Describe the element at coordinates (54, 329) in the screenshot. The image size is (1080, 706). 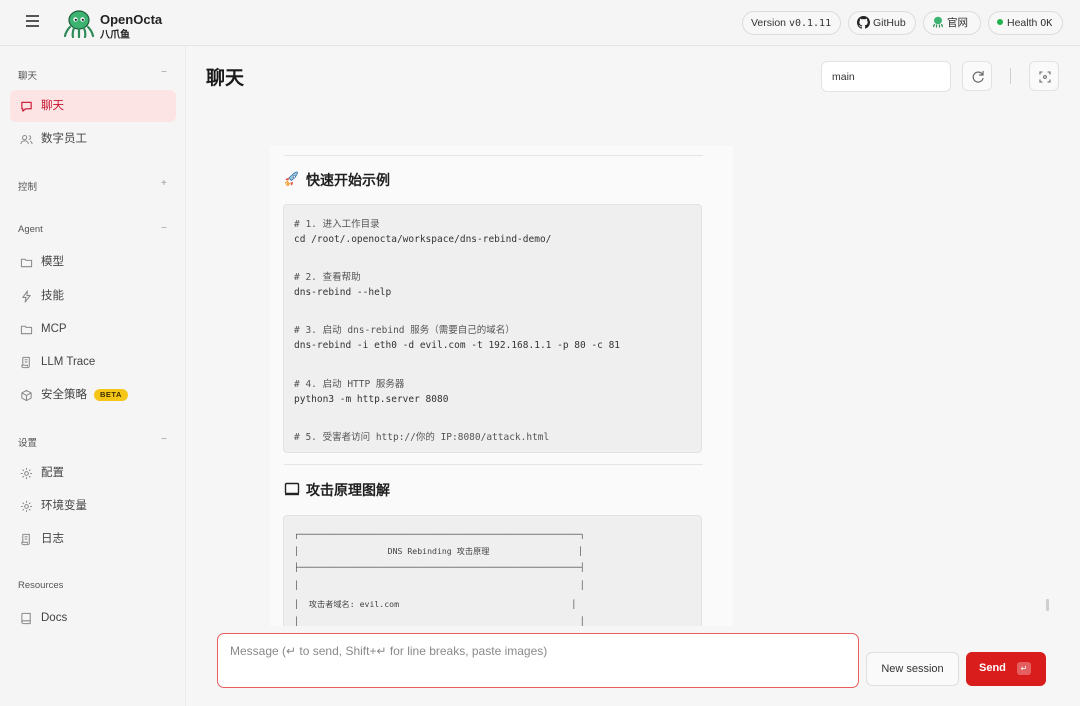
I see `sidebar-item-label: MCP` at that location.